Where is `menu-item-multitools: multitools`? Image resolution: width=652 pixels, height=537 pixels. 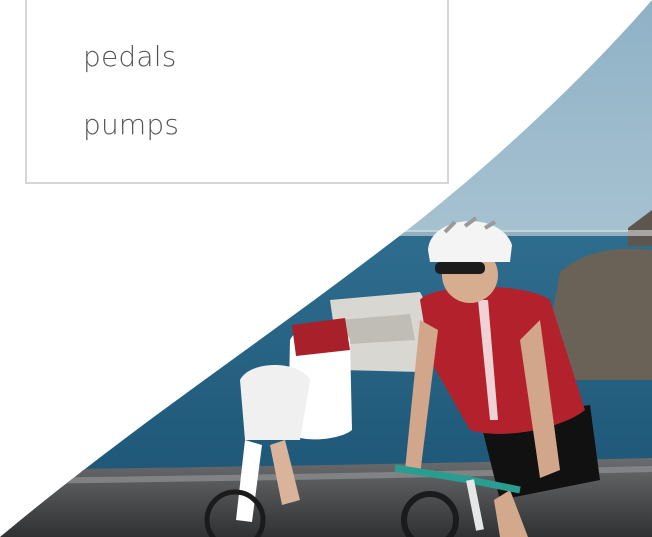
menu-item-multitools: multitools is located at coordinates (153, 0).